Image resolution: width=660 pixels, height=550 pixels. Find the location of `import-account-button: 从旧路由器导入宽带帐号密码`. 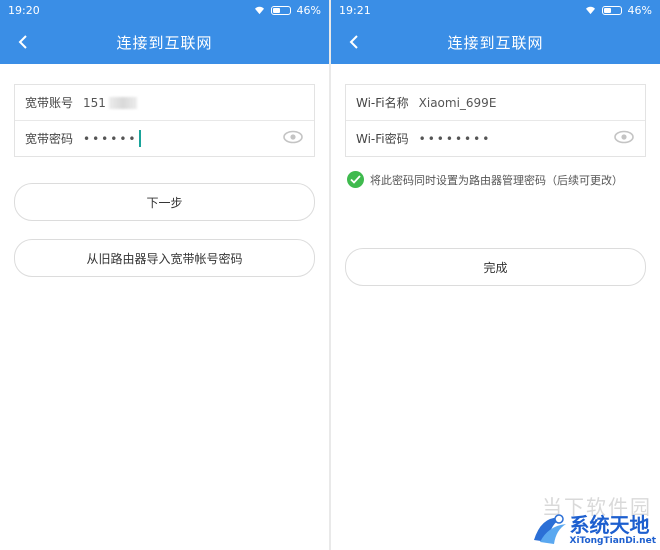

import-account-button: 从旧路由器导入宽带帐号密码 is located at coordinates (164, 258).